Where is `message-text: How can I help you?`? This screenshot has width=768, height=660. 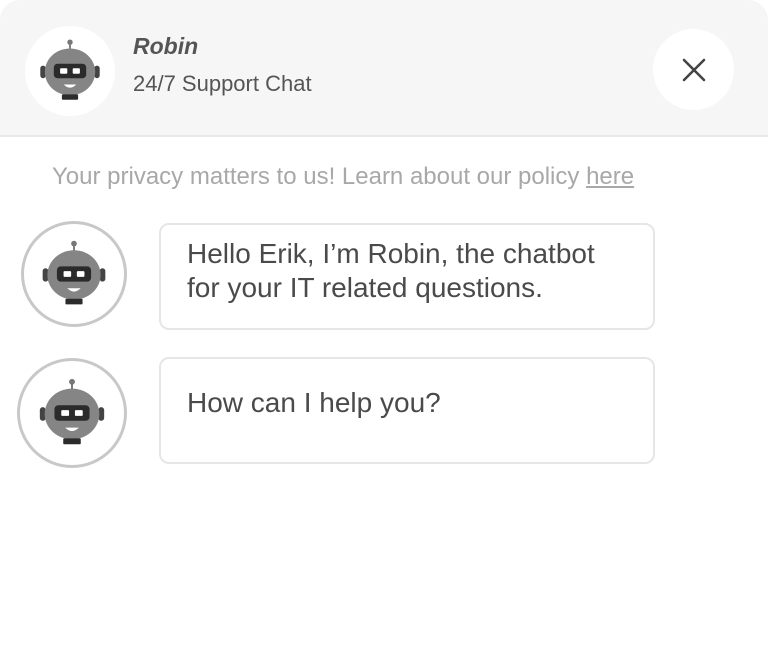
message-text: How can I help you? is located at coordinates (314, 402).